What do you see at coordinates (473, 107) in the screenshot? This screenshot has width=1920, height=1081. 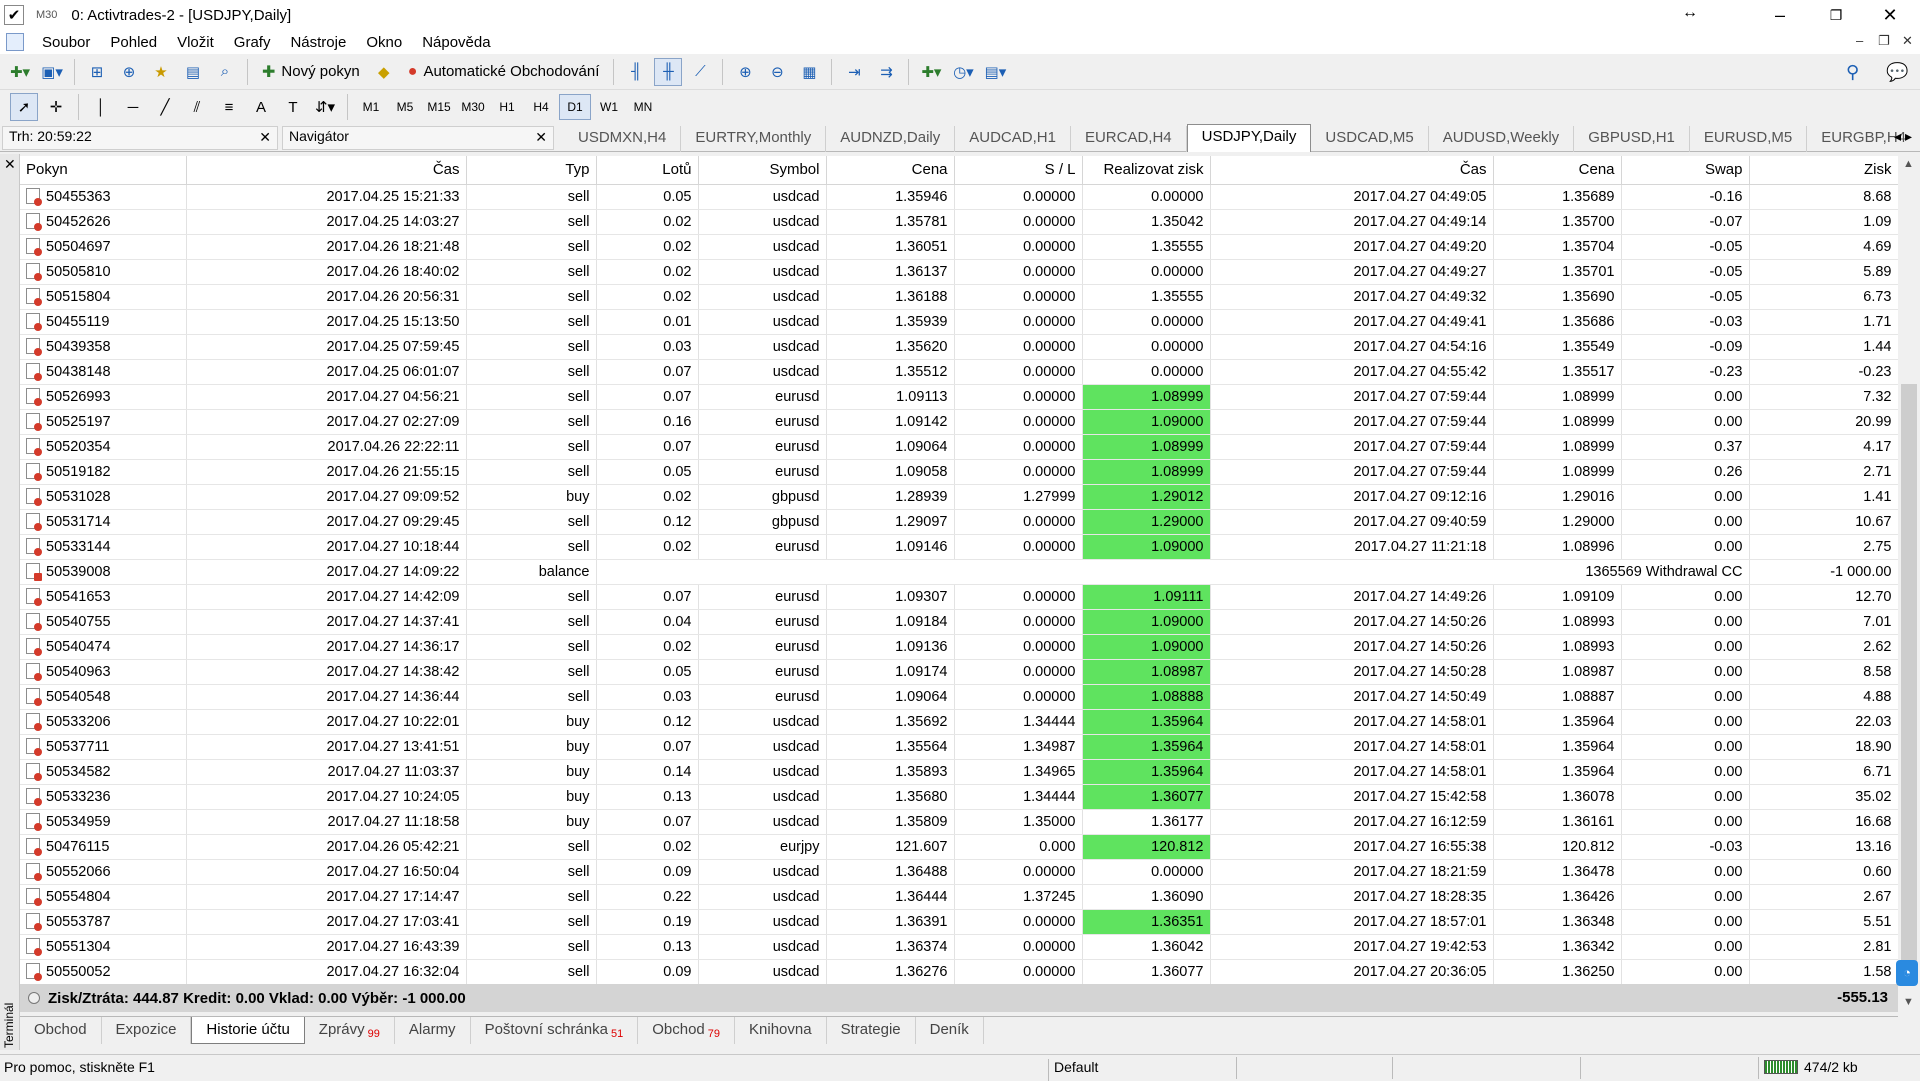 I see `timeframe-m30: M30` at bounding box center [473, 107].